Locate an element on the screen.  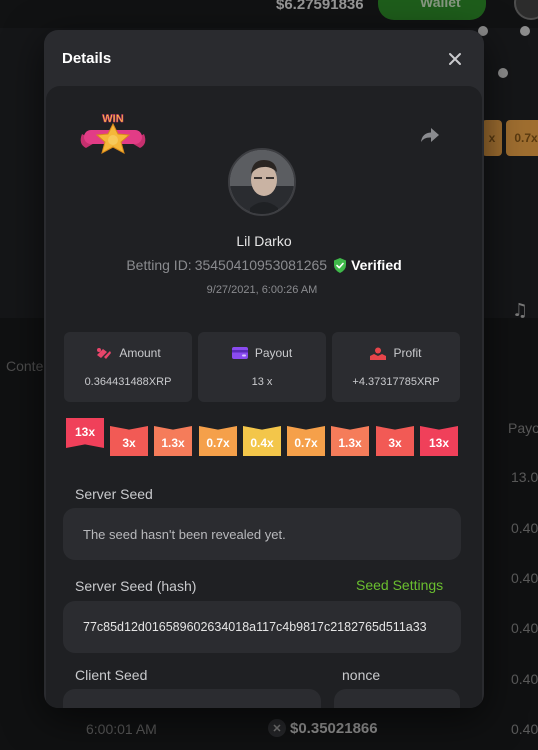
shield-check-icon is located at coordinates (340, 265).